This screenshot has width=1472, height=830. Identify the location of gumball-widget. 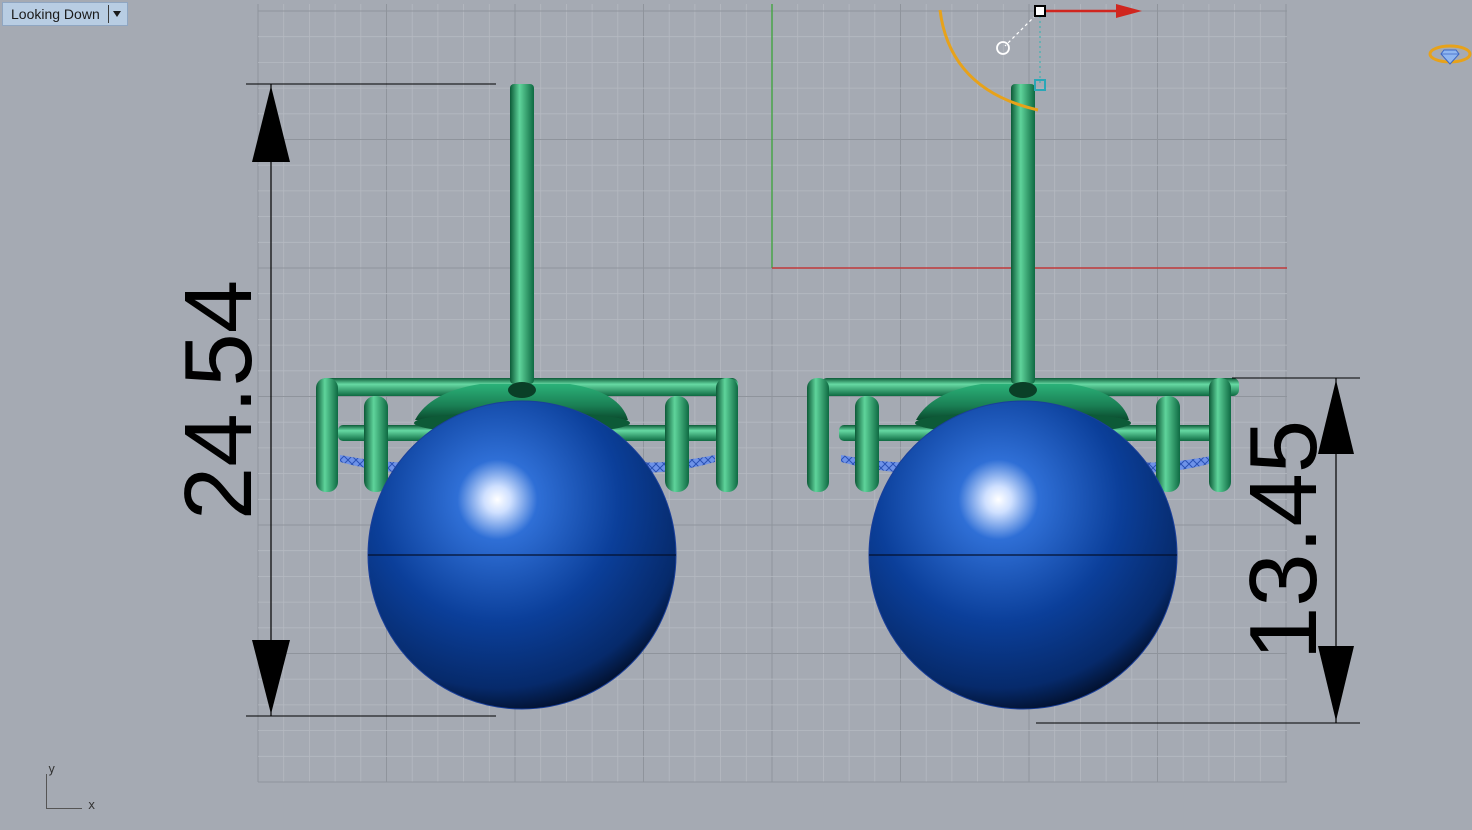
(1040, 58).